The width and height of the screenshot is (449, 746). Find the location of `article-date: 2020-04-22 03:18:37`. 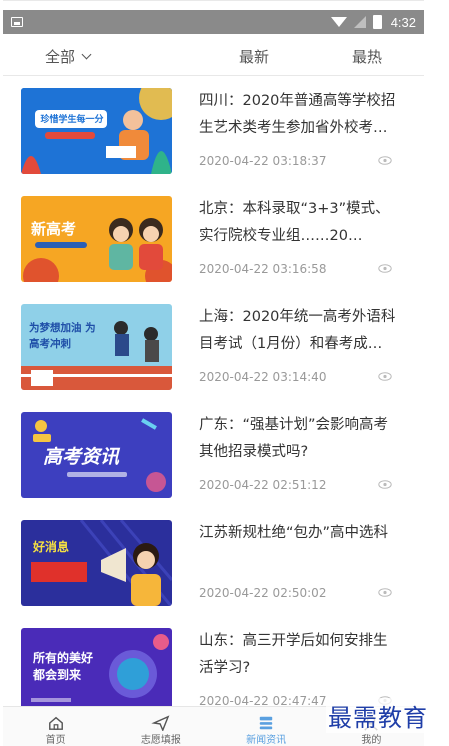

article-date: 2020-04-22 03:18:37 is located at coordinates (263, 161).